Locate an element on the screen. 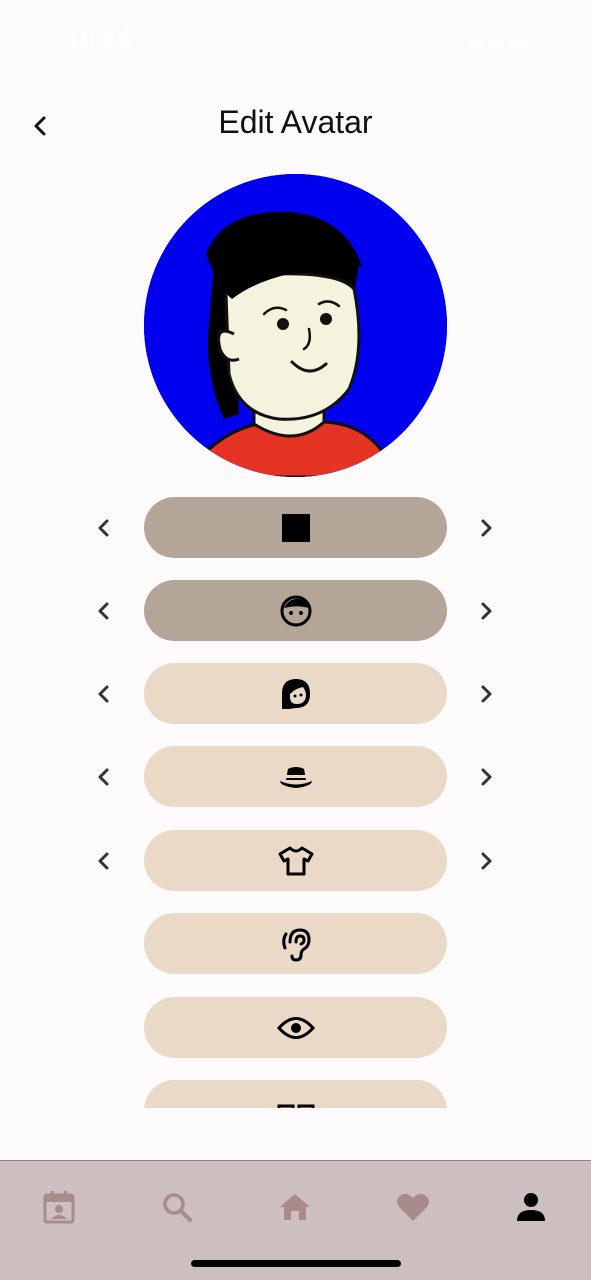 This screenshot has height=1280, width=591. option-row-background is located at coordinates (295, 528).